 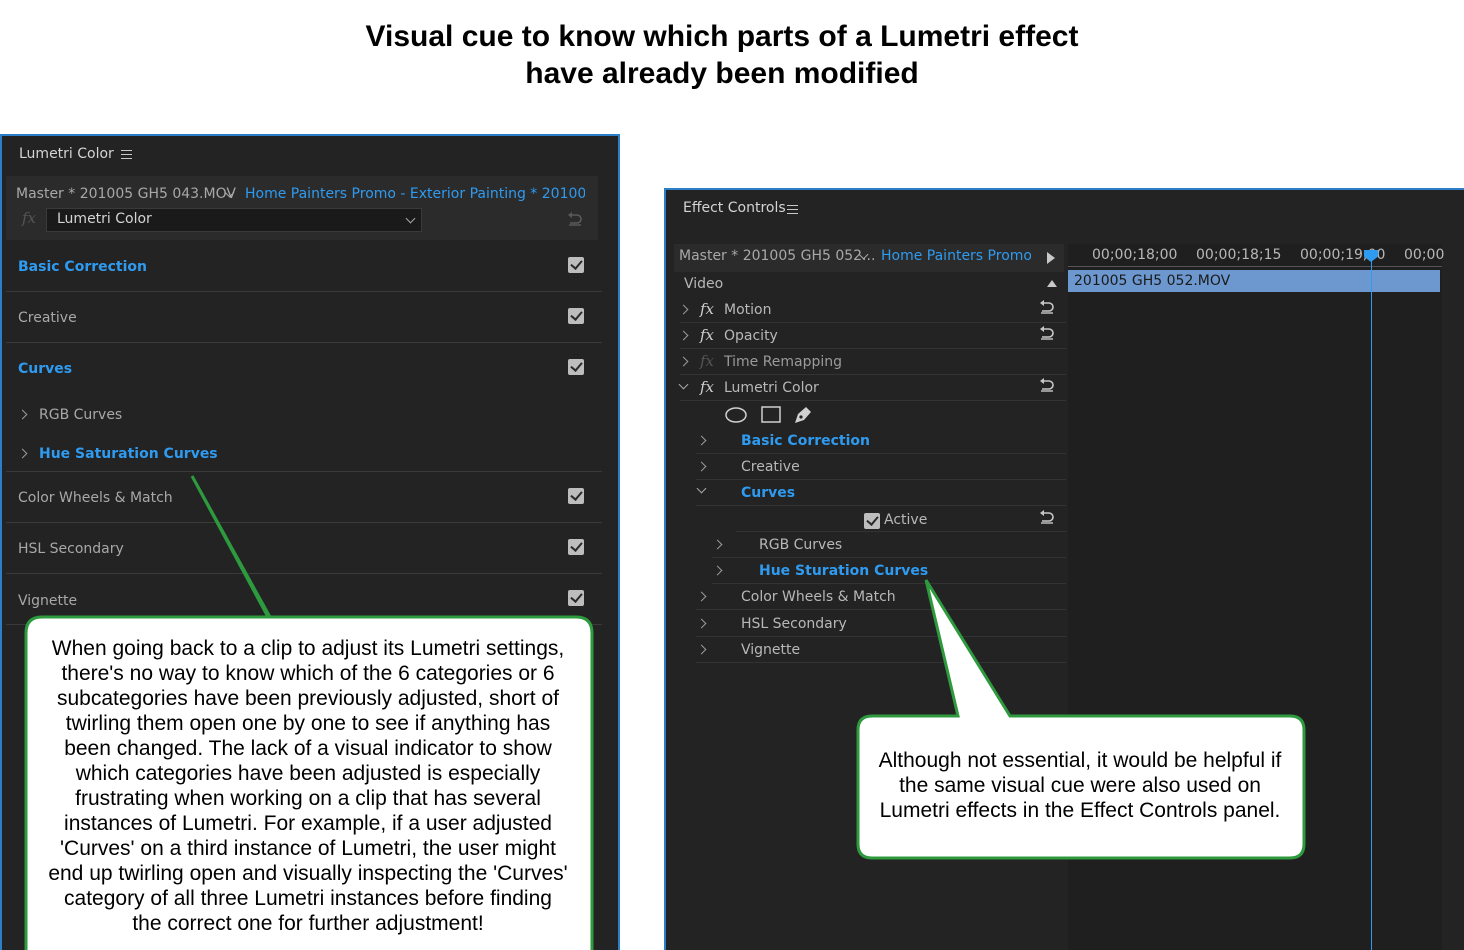 What do you see at coordinates (751, 336) in the screenshot?
I see `effect-label: Opacity` at bounding box center [751, 336].